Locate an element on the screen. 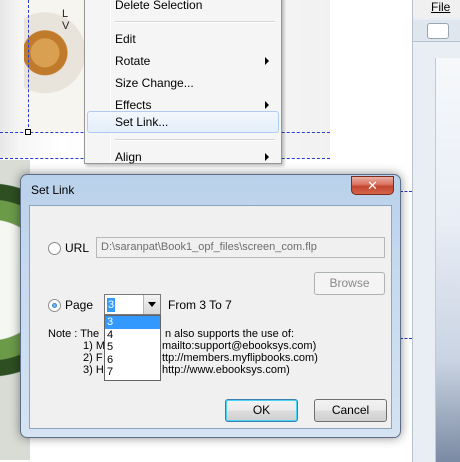 This screenshot has height=462, width=460. photo-caption: L V is located at coordinates (65, 20).